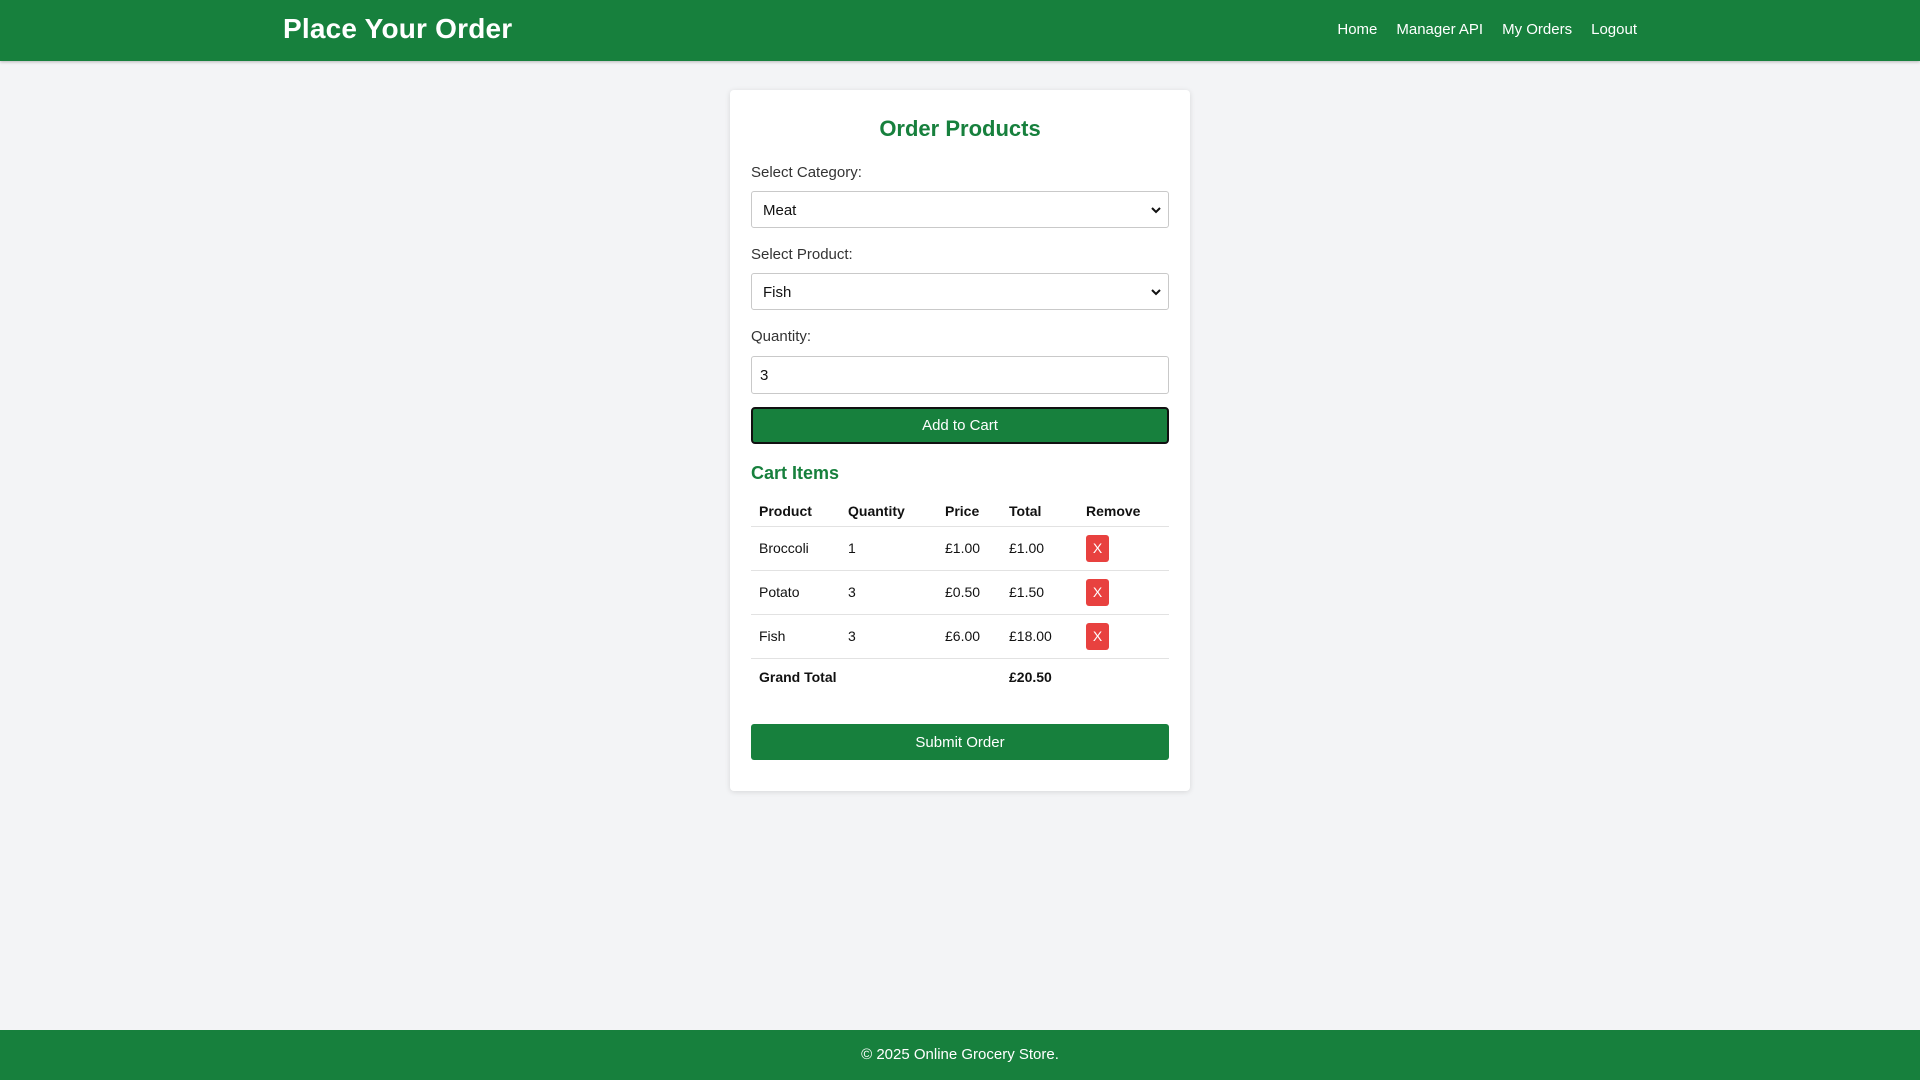 This screenshot has width=1920, height=1080. What do you see at coordinates (960, 209) in the screenshot?
I see `category-select: Meat` at bounding box center [960, 209].